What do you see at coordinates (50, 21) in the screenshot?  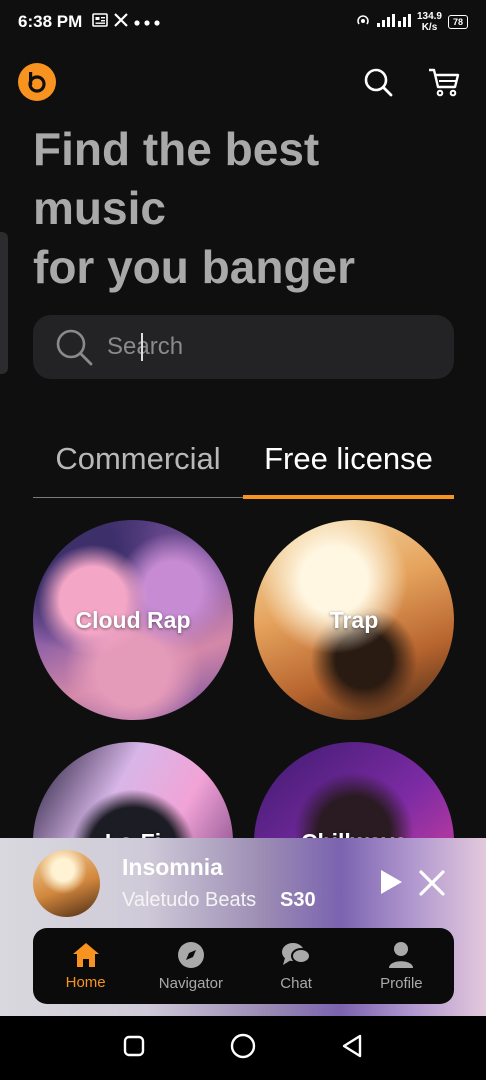 I see `status-time: 6:38 PM` at bounding box center [50, 21].